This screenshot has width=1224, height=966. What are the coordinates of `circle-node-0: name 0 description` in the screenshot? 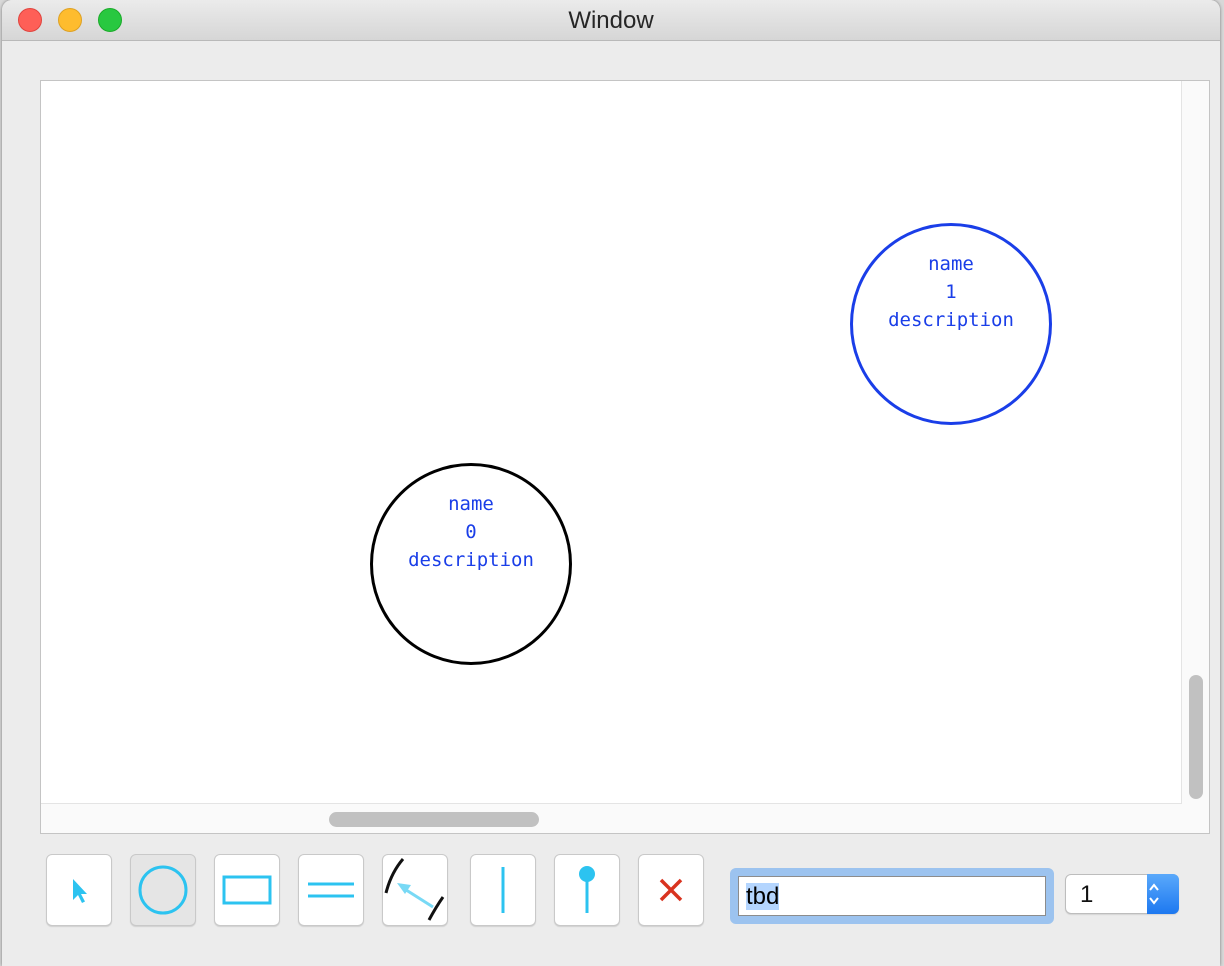 It's located at (471, 564).